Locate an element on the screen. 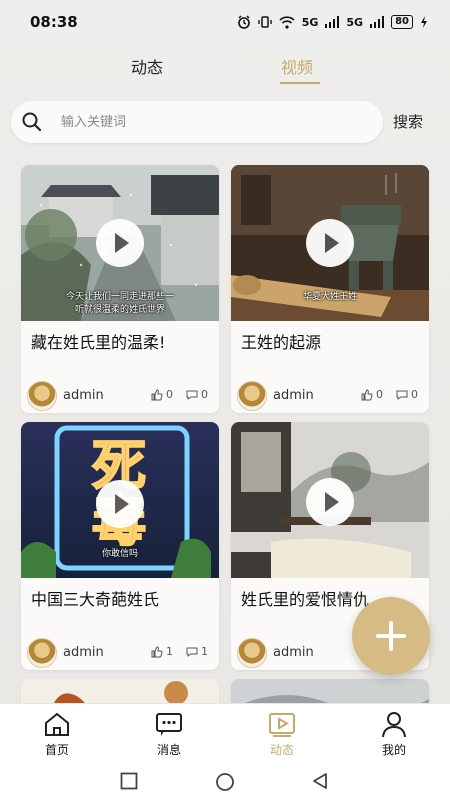 This screenshot has height=800, width=450. home-circle-icon is located at coordinates (225, 782).